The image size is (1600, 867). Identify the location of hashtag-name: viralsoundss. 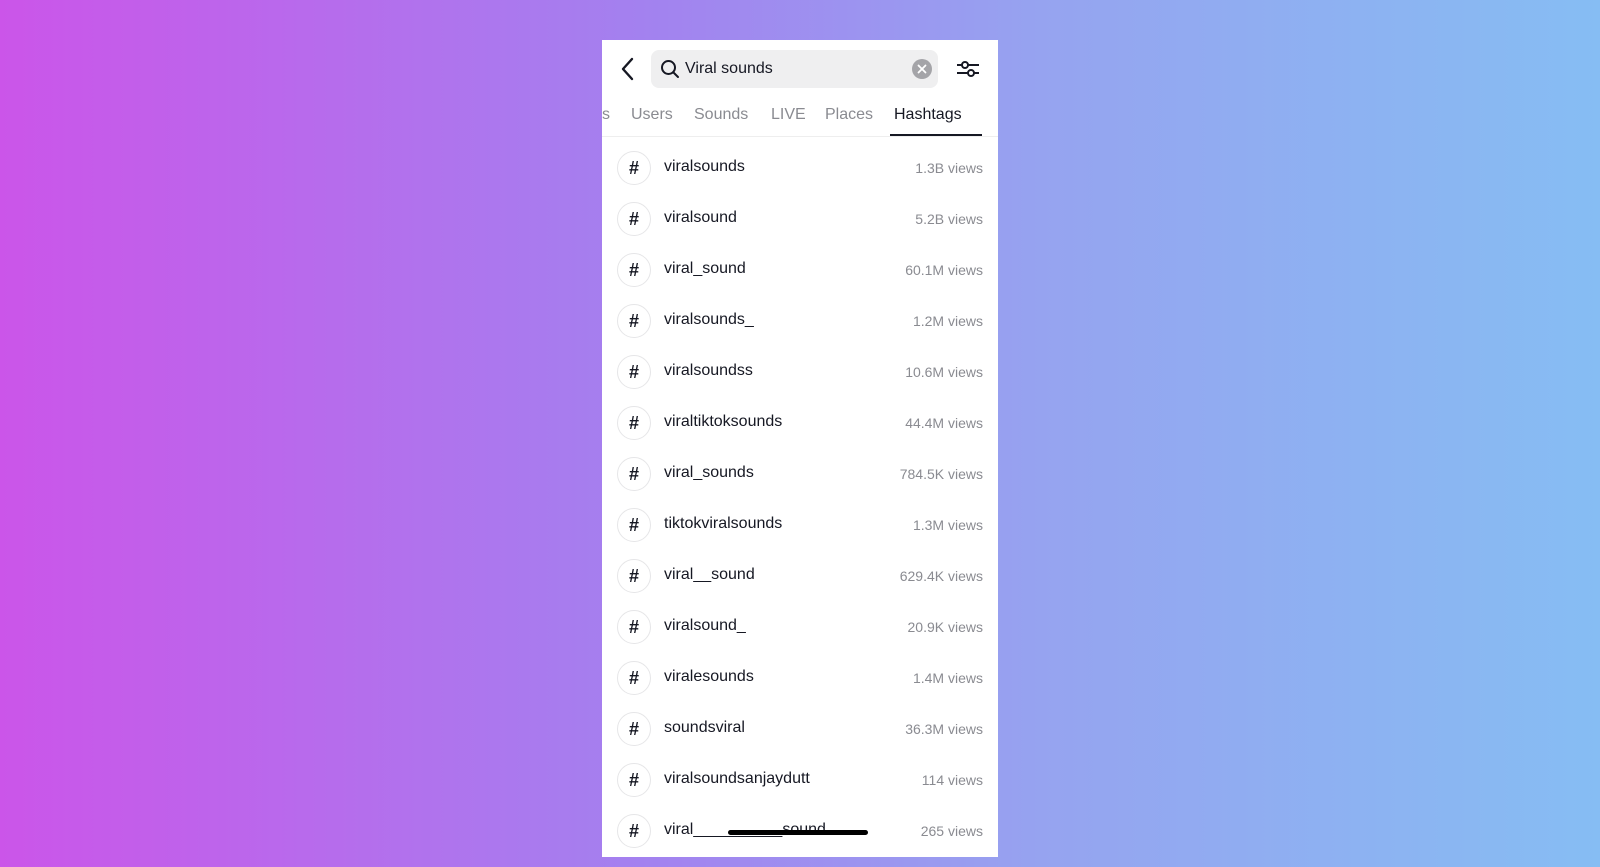
(708, 370).